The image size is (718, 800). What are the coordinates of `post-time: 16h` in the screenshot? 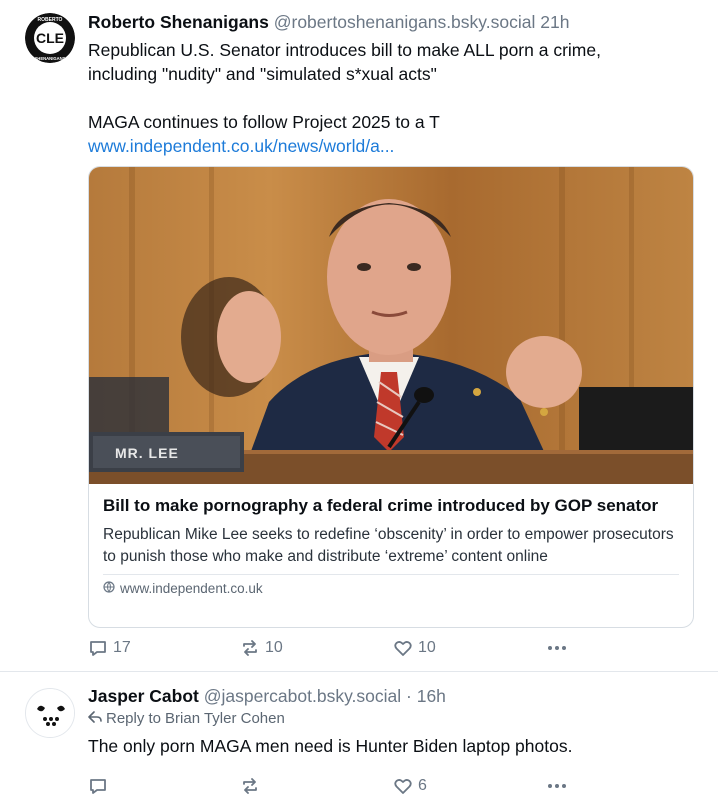 It's located at (431, 696).